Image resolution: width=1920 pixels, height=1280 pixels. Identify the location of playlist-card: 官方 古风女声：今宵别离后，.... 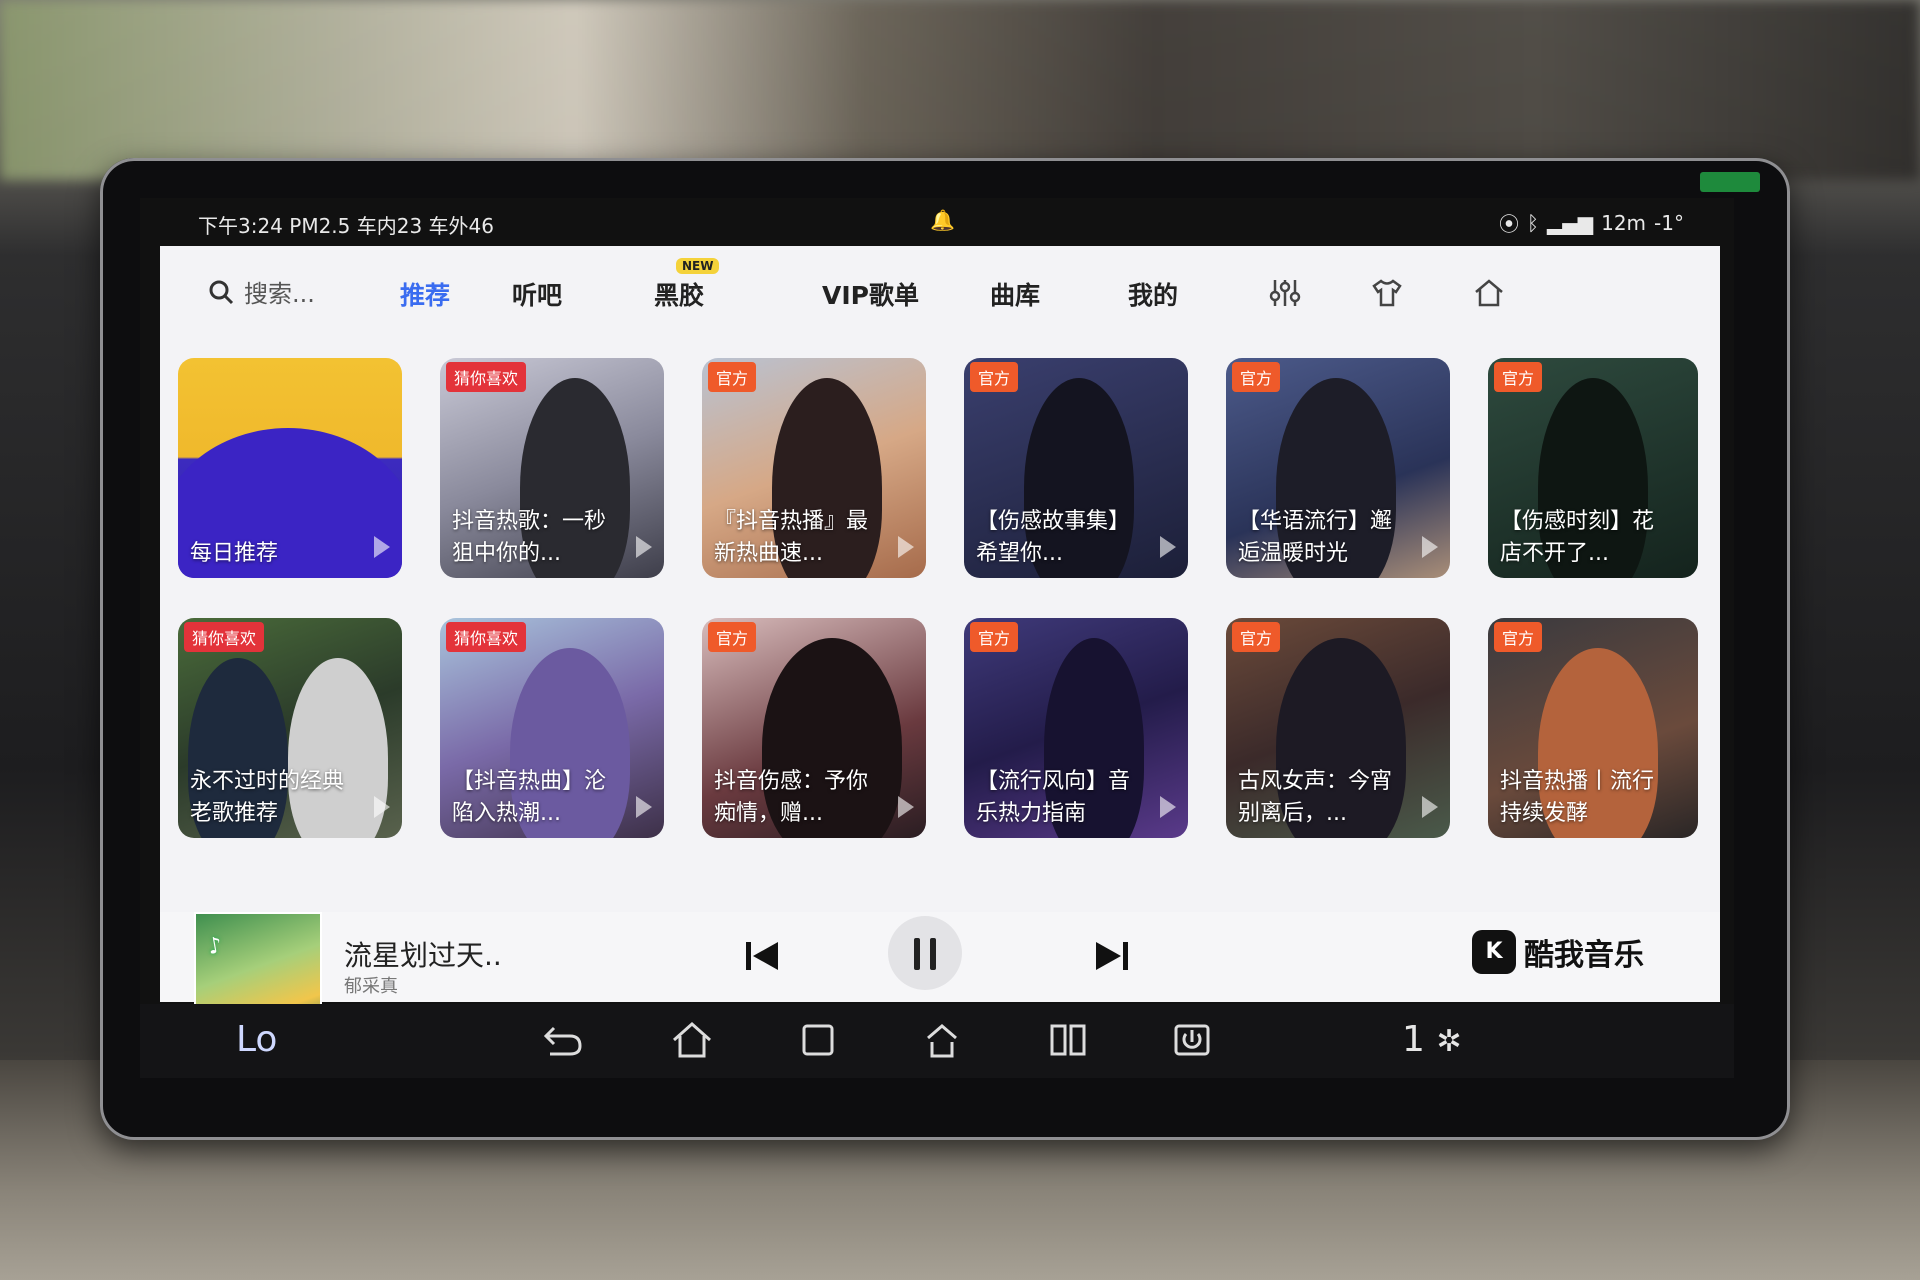
(1338, 728).